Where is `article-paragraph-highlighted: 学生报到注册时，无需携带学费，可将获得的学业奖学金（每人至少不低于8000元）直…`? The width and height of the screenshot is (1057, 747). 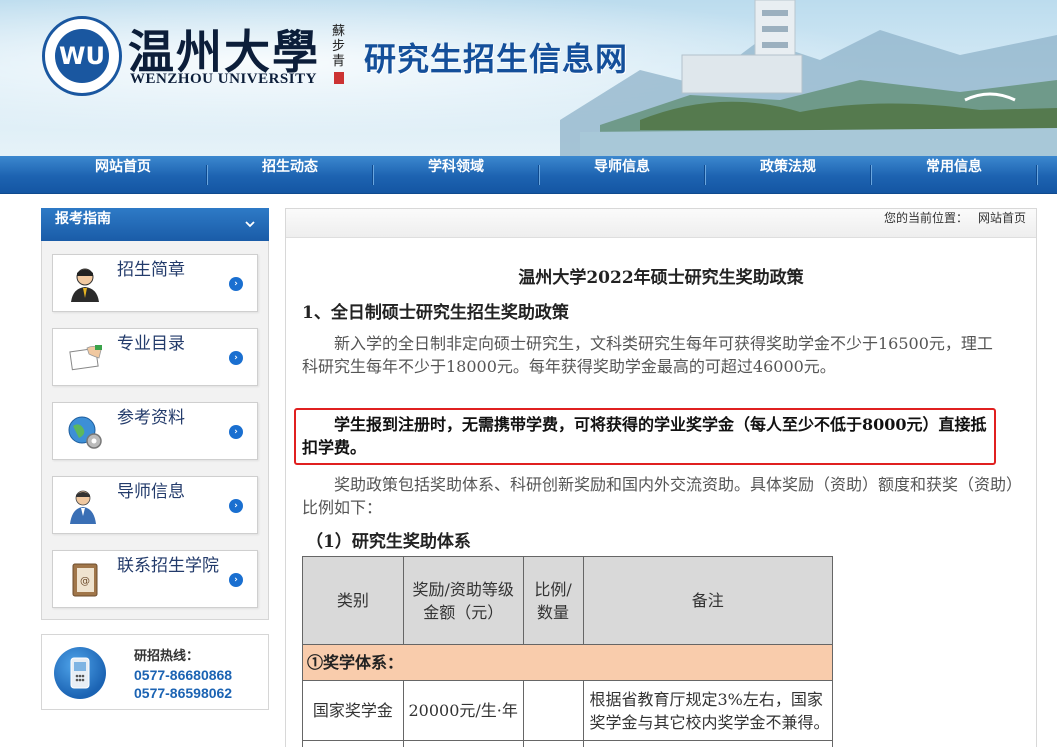
article-paragraph-highlighted: 学生报到注册时，无需携带学费，可将获得的学业奖学金（每人至少不低于8000元）直… is located at coordinates (644, 436).